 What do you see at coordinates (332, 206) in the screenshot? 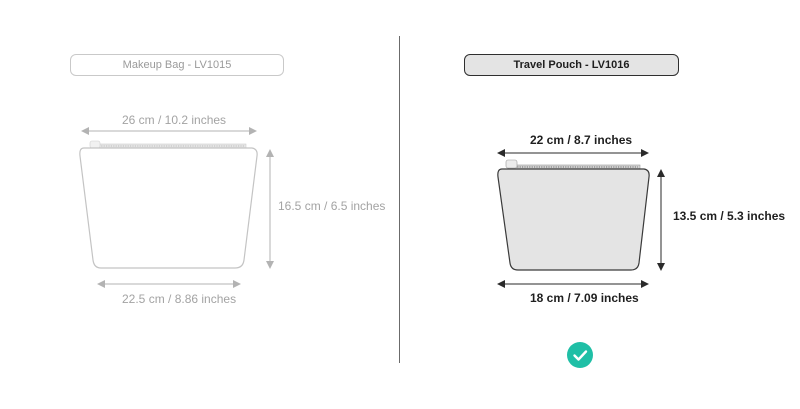
I see `makeup-bag-height: 16.5 cm / 6.5 inches` at bounding box center [332, 206].